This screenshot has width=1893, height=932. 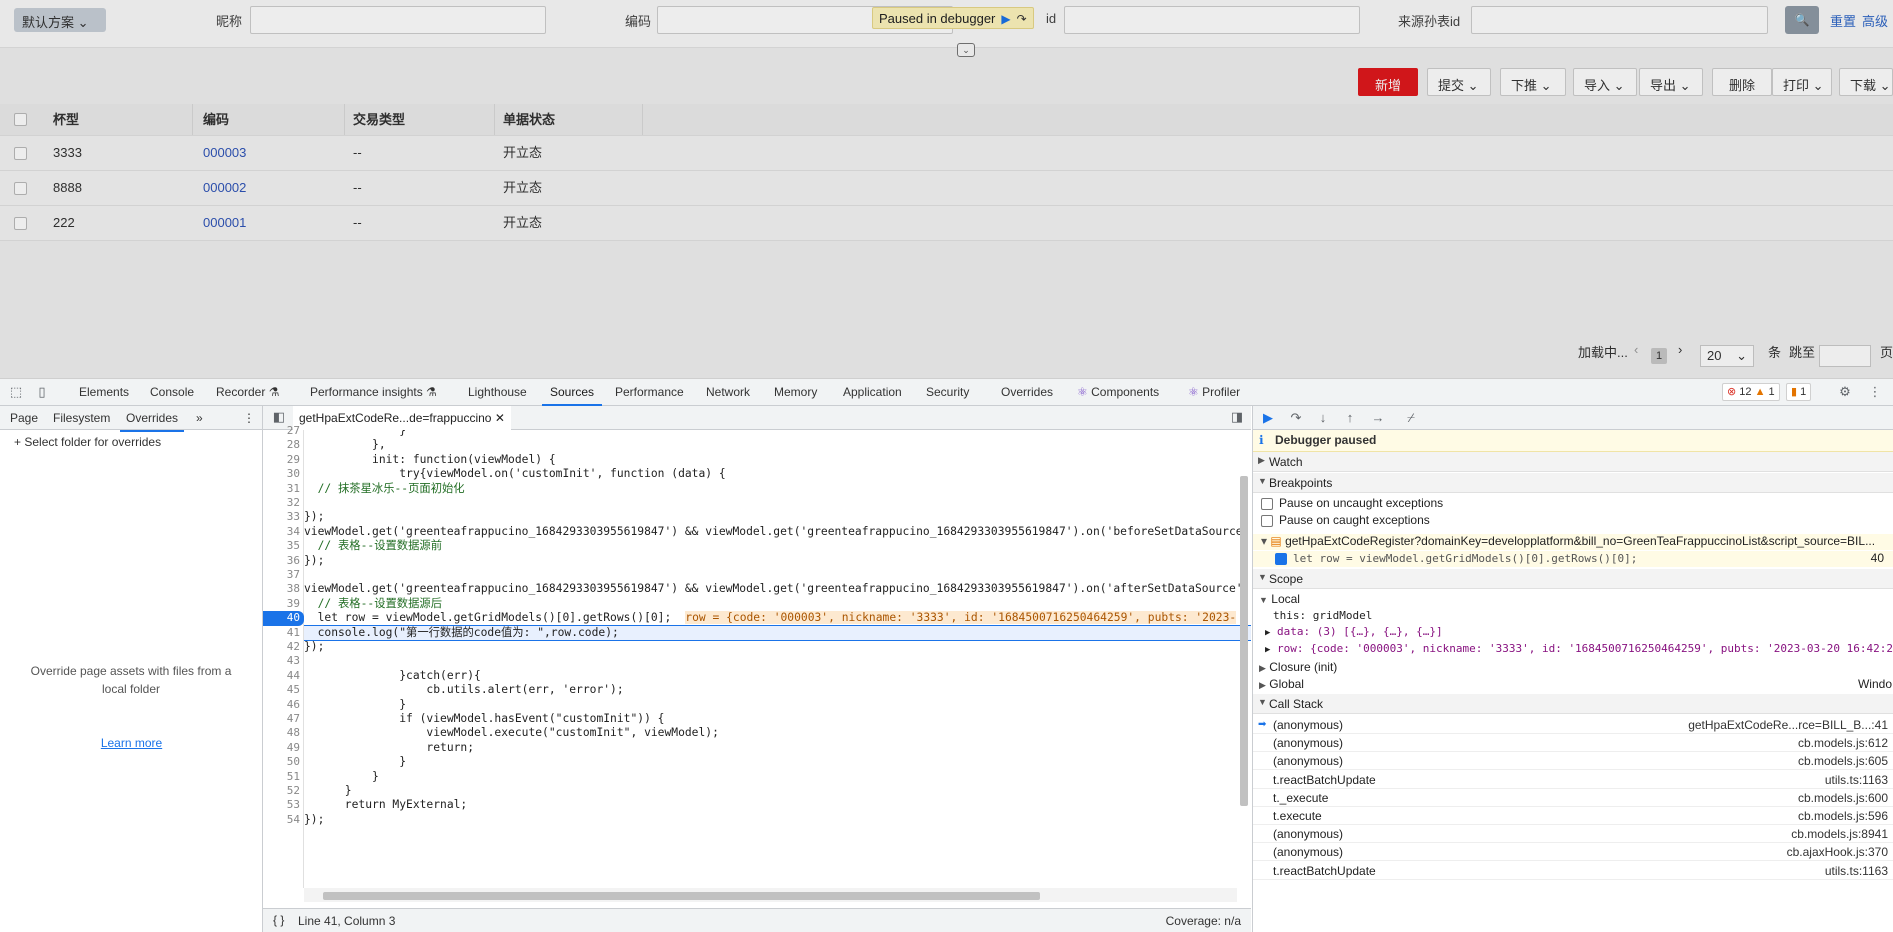 I want to click on line-number: 31, so click(x=283, y=489).